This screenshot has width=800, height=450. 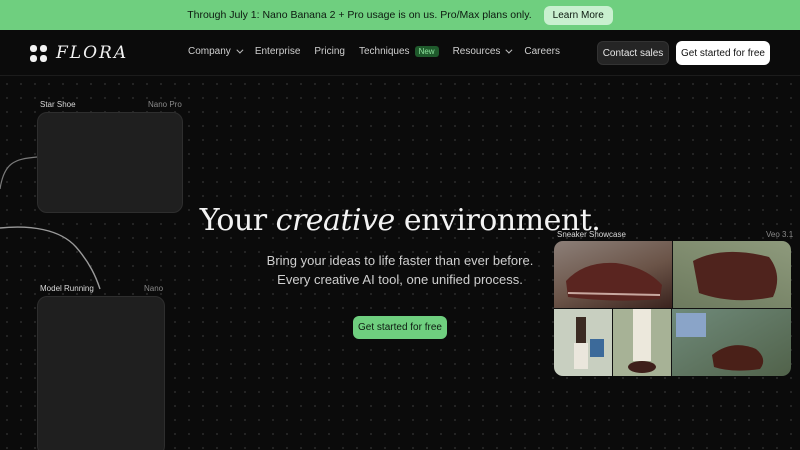 I want to click on gallery-image-model-legs, so click(x=642, y=342).